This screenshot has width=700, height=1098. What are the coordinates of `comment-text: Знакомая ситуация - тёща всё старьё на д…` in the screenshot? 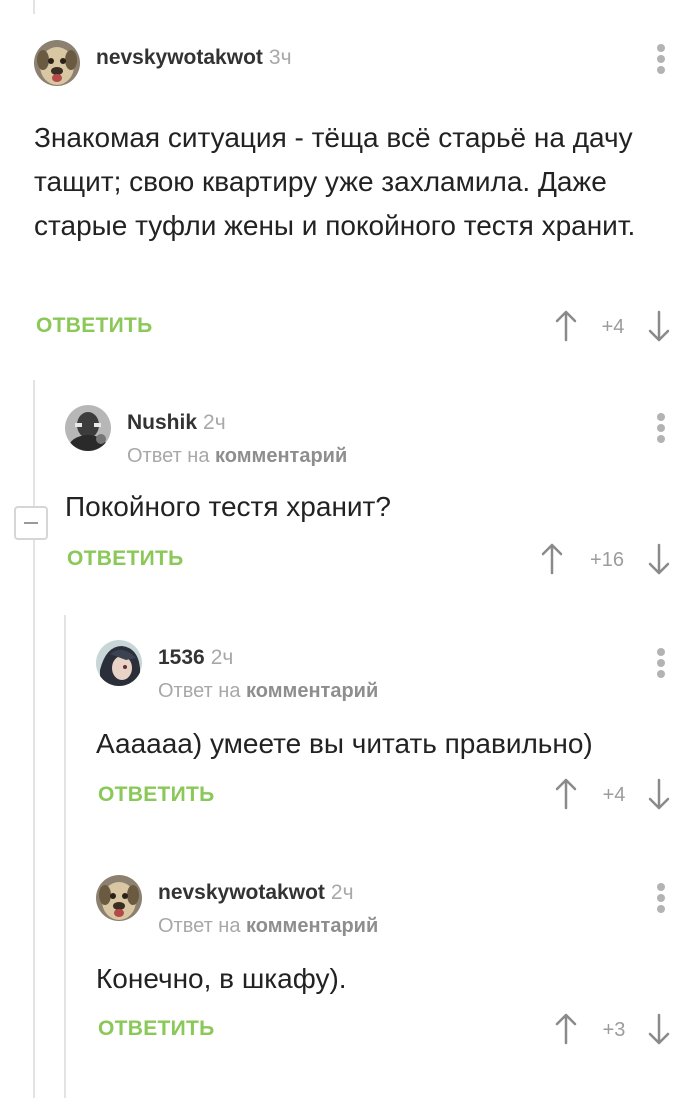 It's located at (335, 181).